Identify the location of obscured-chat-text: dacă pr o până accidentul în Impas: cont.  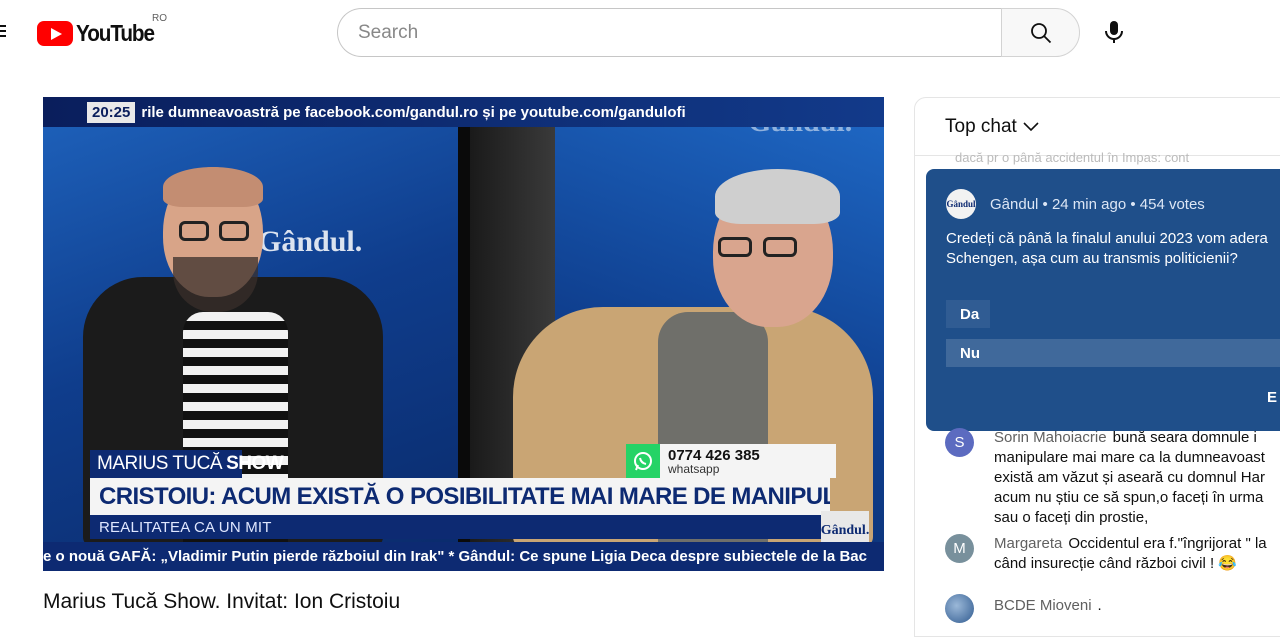
(1072, 157).